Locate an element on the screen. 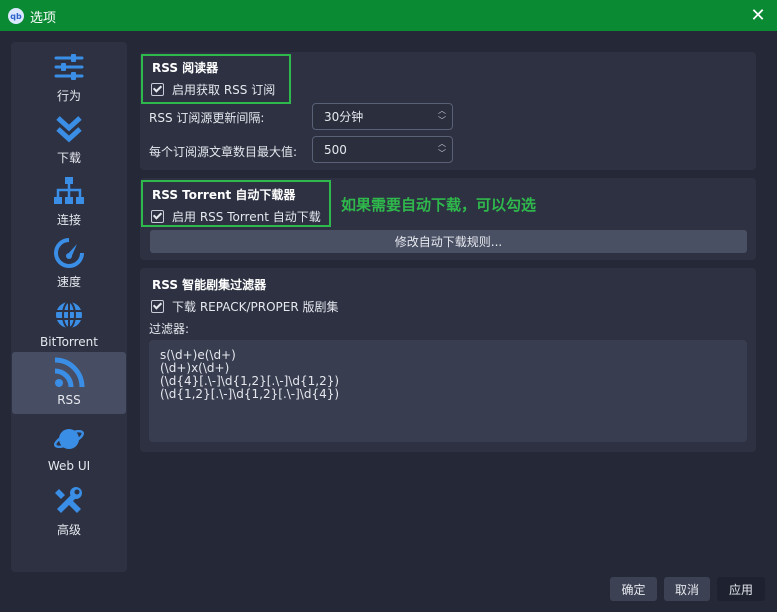 The image size is (777, 612). sidebar-item-label: BitTorrent is located at coordinates (69, 342).